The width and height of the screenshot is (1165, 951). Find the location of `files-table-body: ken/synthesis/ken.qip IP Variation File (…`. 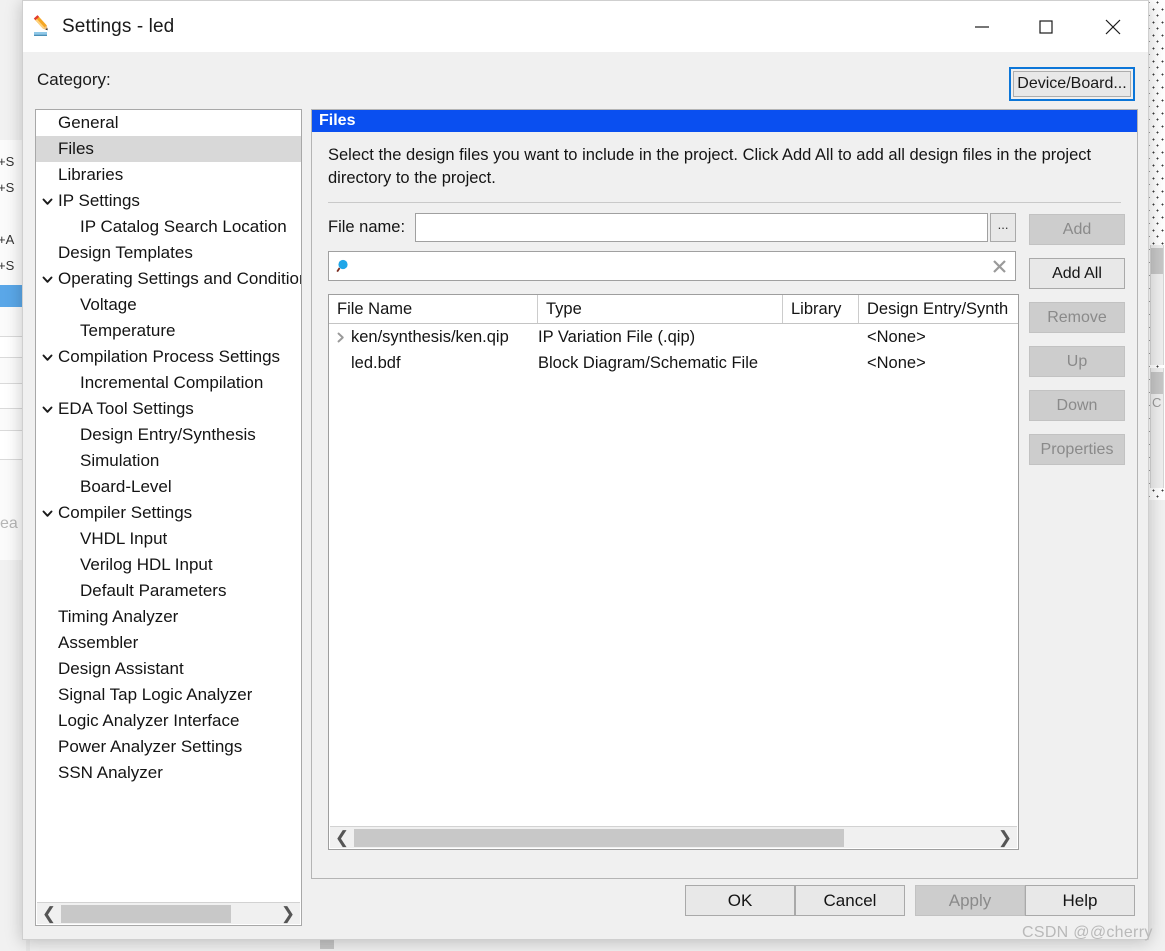

files-table-body: ken/synthesis/ken.qip IP Variation File (… is located at coordinates (673, 350).